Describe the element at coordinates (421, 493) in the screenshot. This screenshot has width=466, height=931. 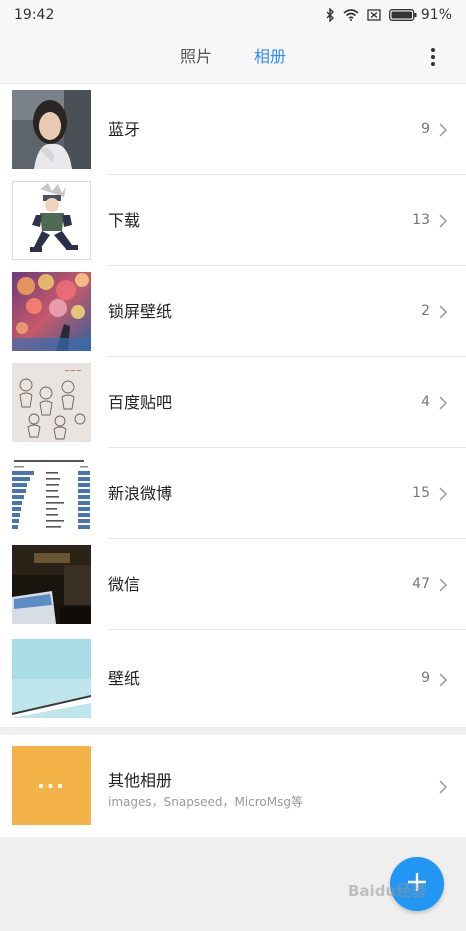
I see `album-count: 15` at that location.